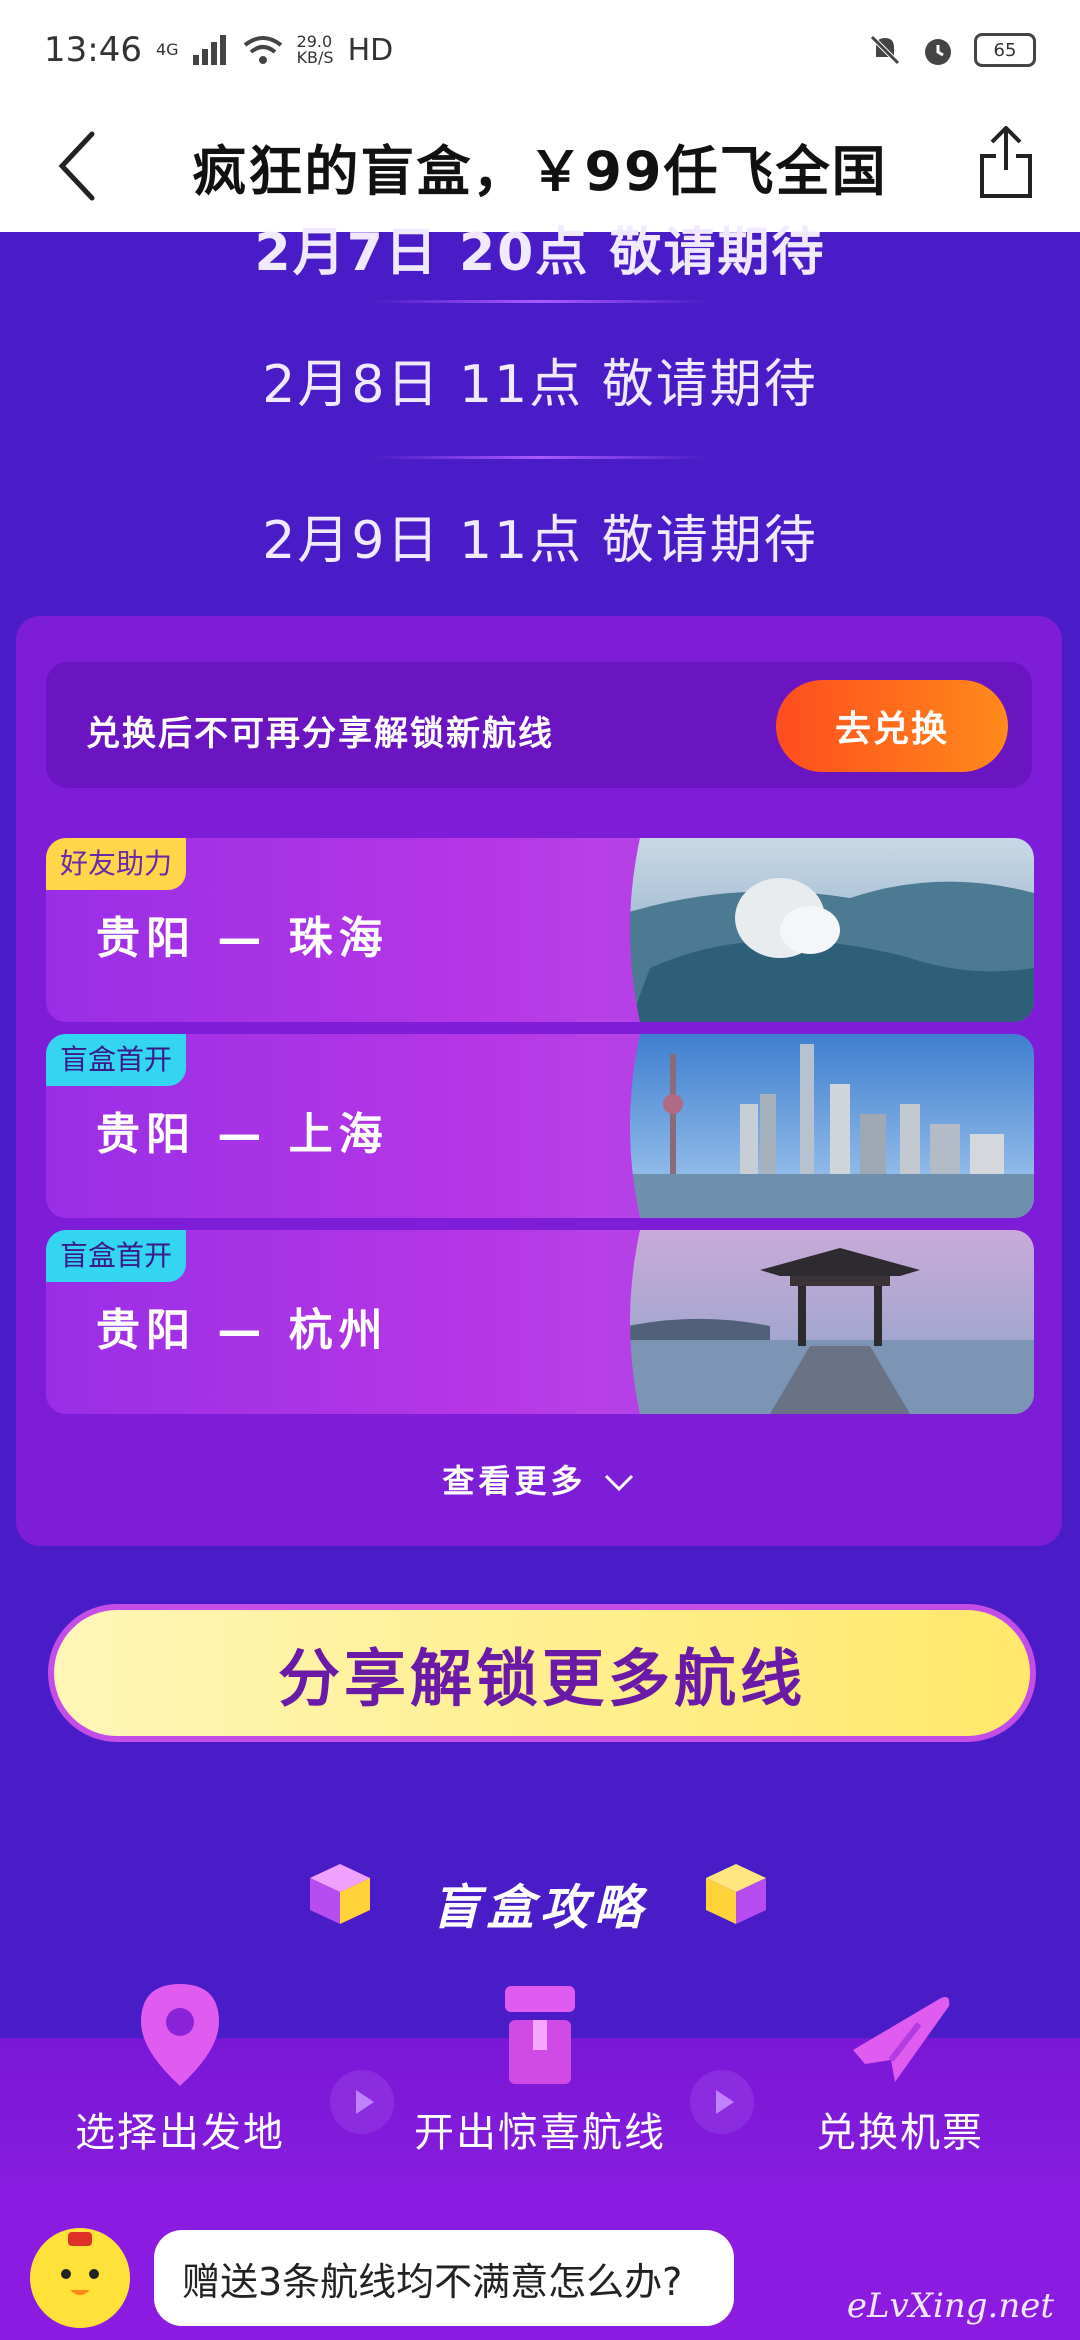 The width and height of the screenshot is (1080, 2340). What do you see at coordinates (950, 2306) in the screenshot?
I see `watermark: eLvXing.net` at bounding box center [950, 2306].